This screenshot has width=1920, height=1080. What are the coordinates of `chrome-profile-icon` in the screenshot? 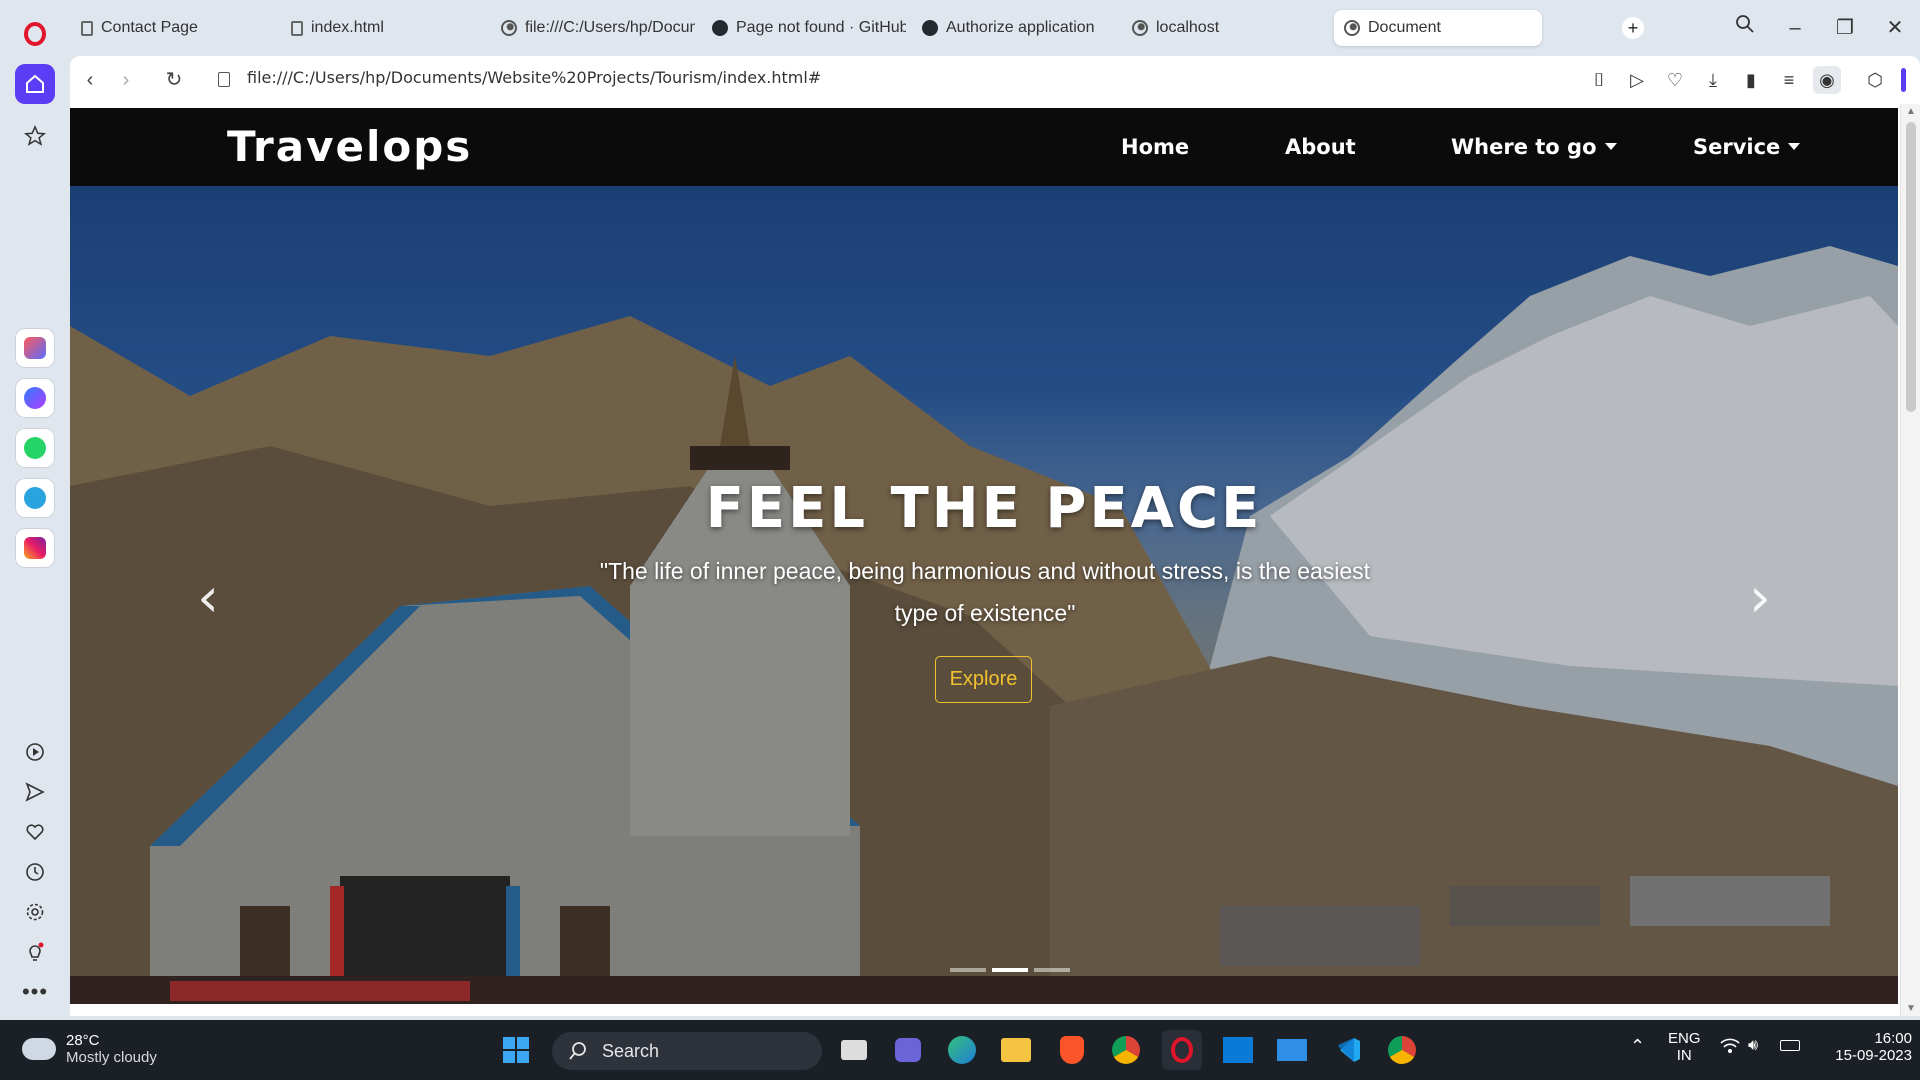 It's located at (1402, 1050).